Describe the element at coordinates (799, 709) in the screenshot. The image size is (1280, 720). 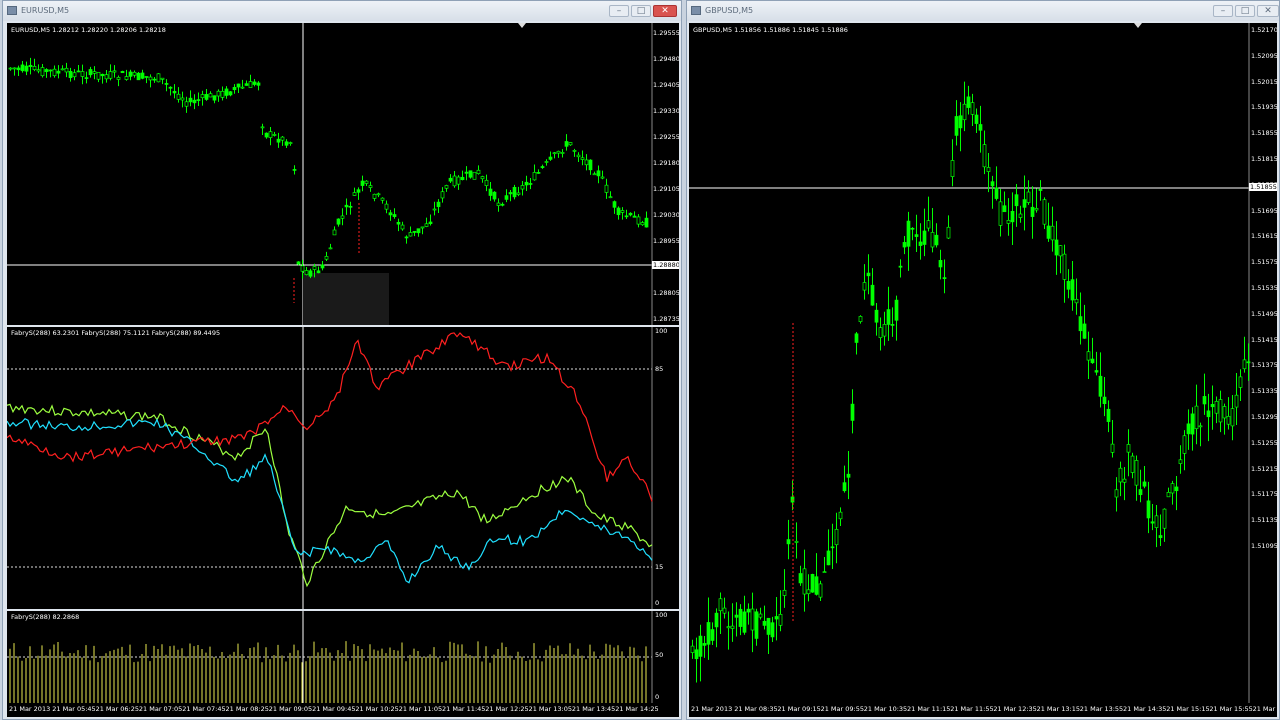
I see `gbpusd-time-tick: 21 Mar 09:15` at that location.